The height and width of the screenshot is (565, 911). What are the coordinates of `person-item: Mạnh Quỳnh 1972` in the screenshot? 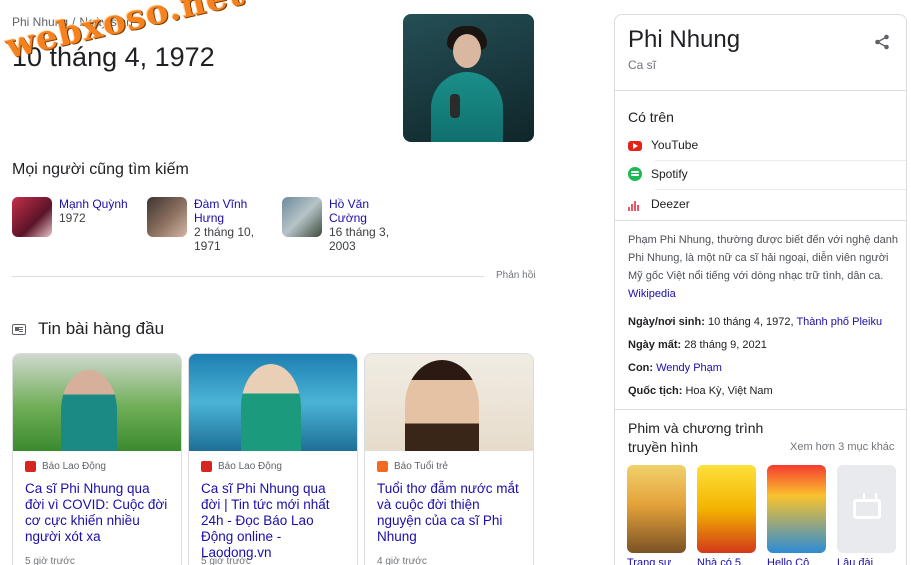 It's located at (79, 225).